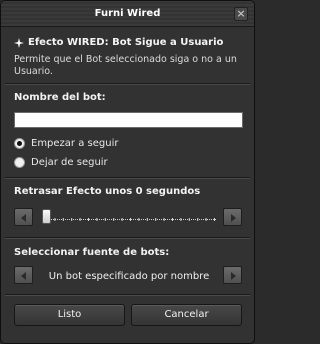 The image size is (320, 344). Describe the element at coordinates (69, 162) in the screenshot. I see `radio-label: Dejar de seguir` at that location.